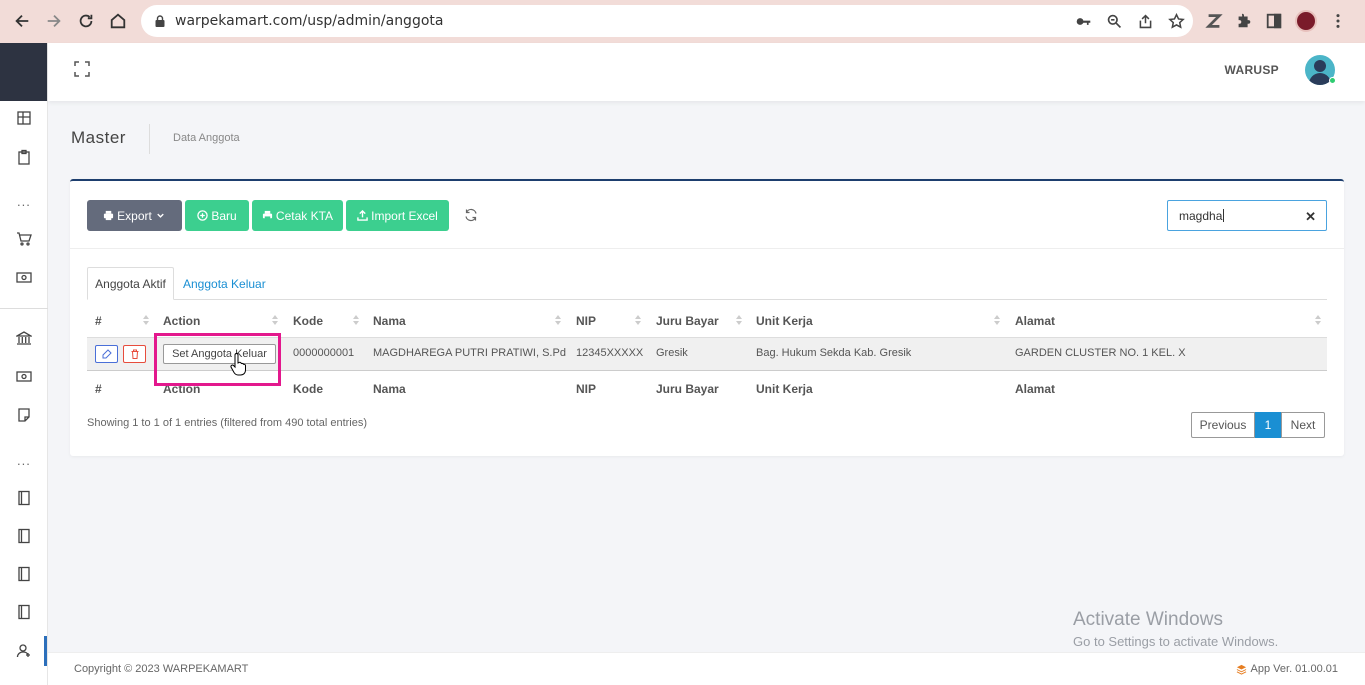 Image resolution: width=1365 pixels, height=685 pixels. What do you see at coordinates (24, 415) in the screenshot?
I see `note-icon` at bounding box center [24, 415].